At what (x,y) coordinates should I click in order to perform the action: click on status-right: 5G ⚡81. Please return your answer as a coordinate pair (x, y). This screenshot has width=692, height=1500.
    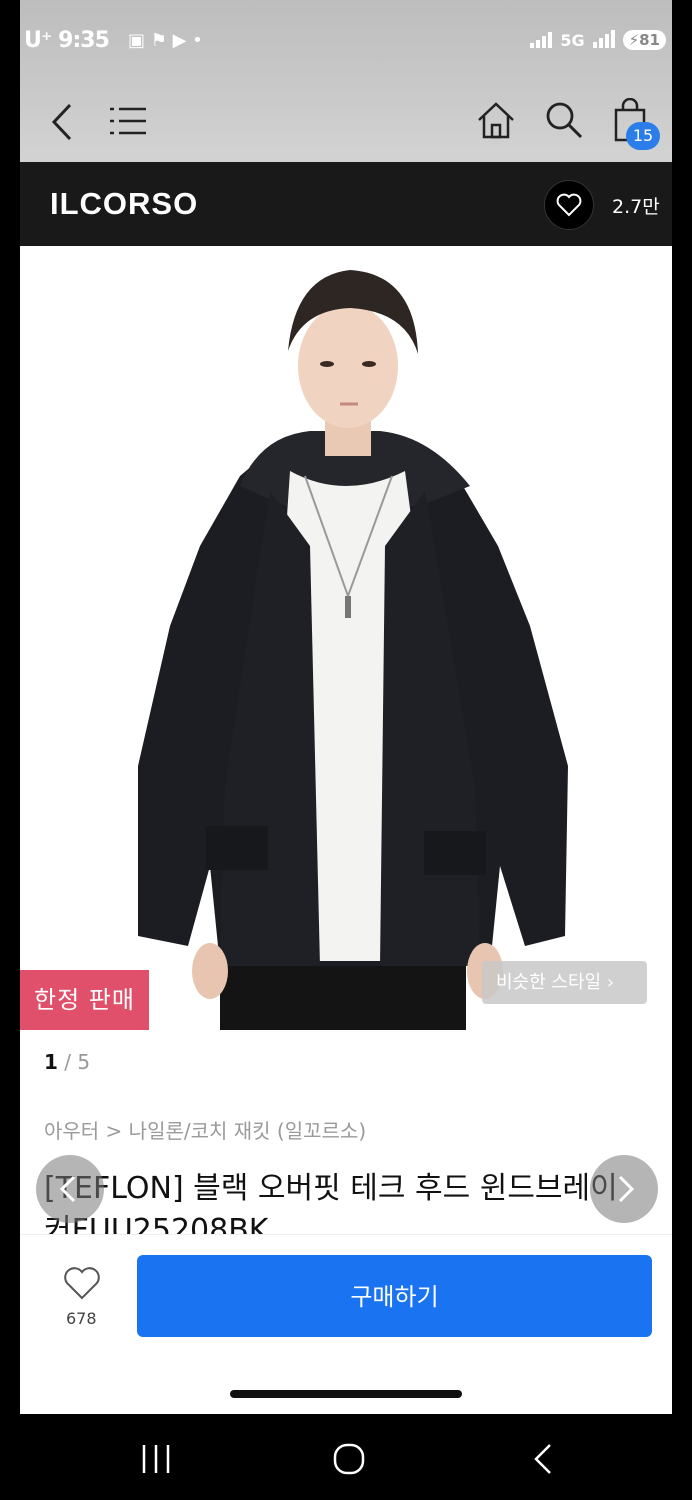
    Looking at the image, I should click on (598, 40).